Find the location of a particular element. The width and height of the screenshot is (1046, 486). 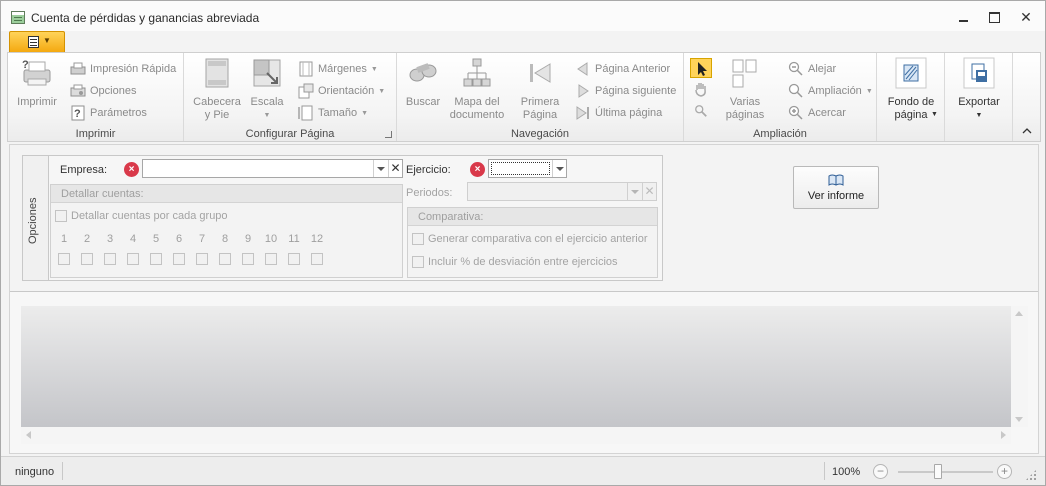

options-tab: Opciones is located at coordinates (36, 218).